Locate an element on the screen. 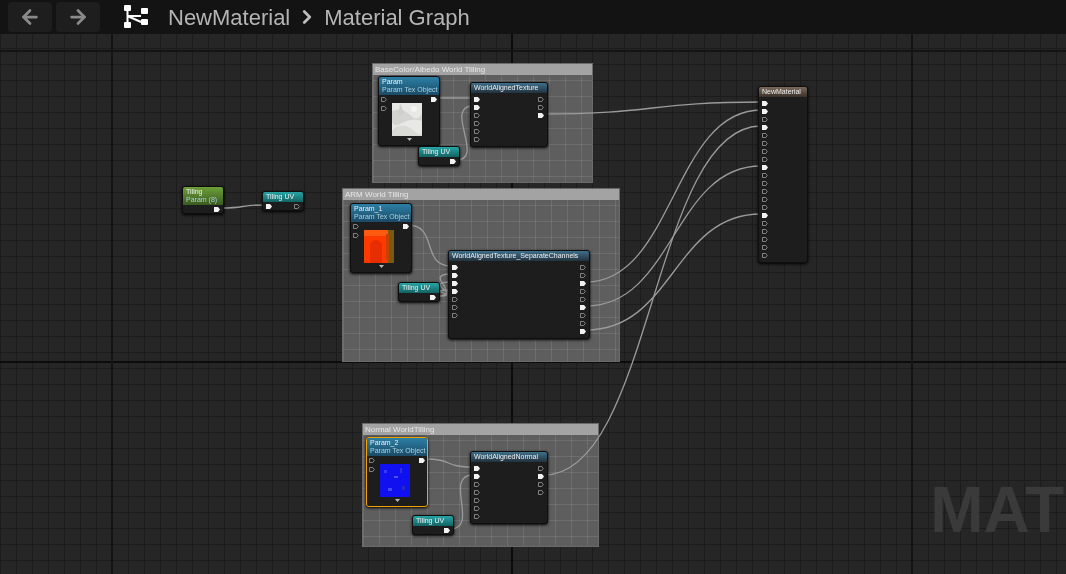 The width and height of the screenshot is (1066, 574). back-button is located at coordinates (30, 17).